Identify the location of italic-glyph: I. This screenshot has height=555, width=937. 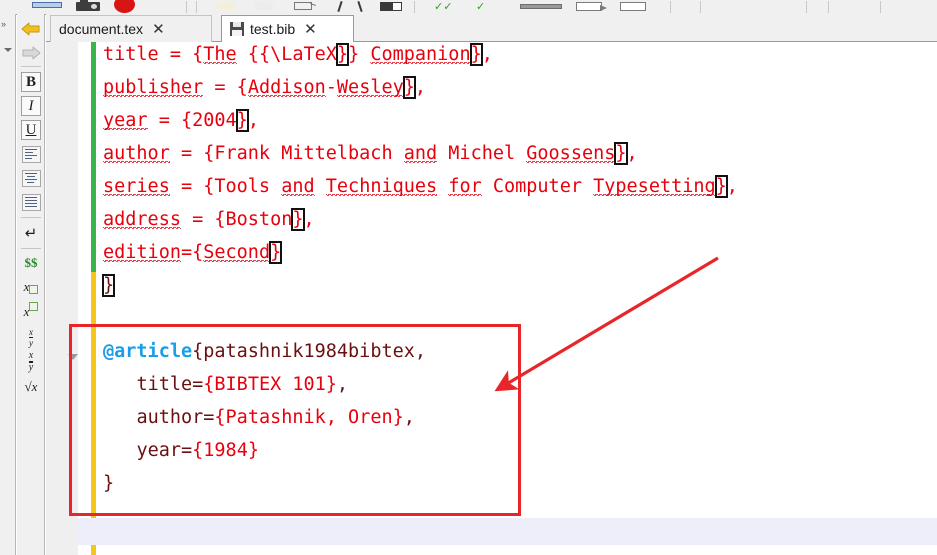
(31, 106).